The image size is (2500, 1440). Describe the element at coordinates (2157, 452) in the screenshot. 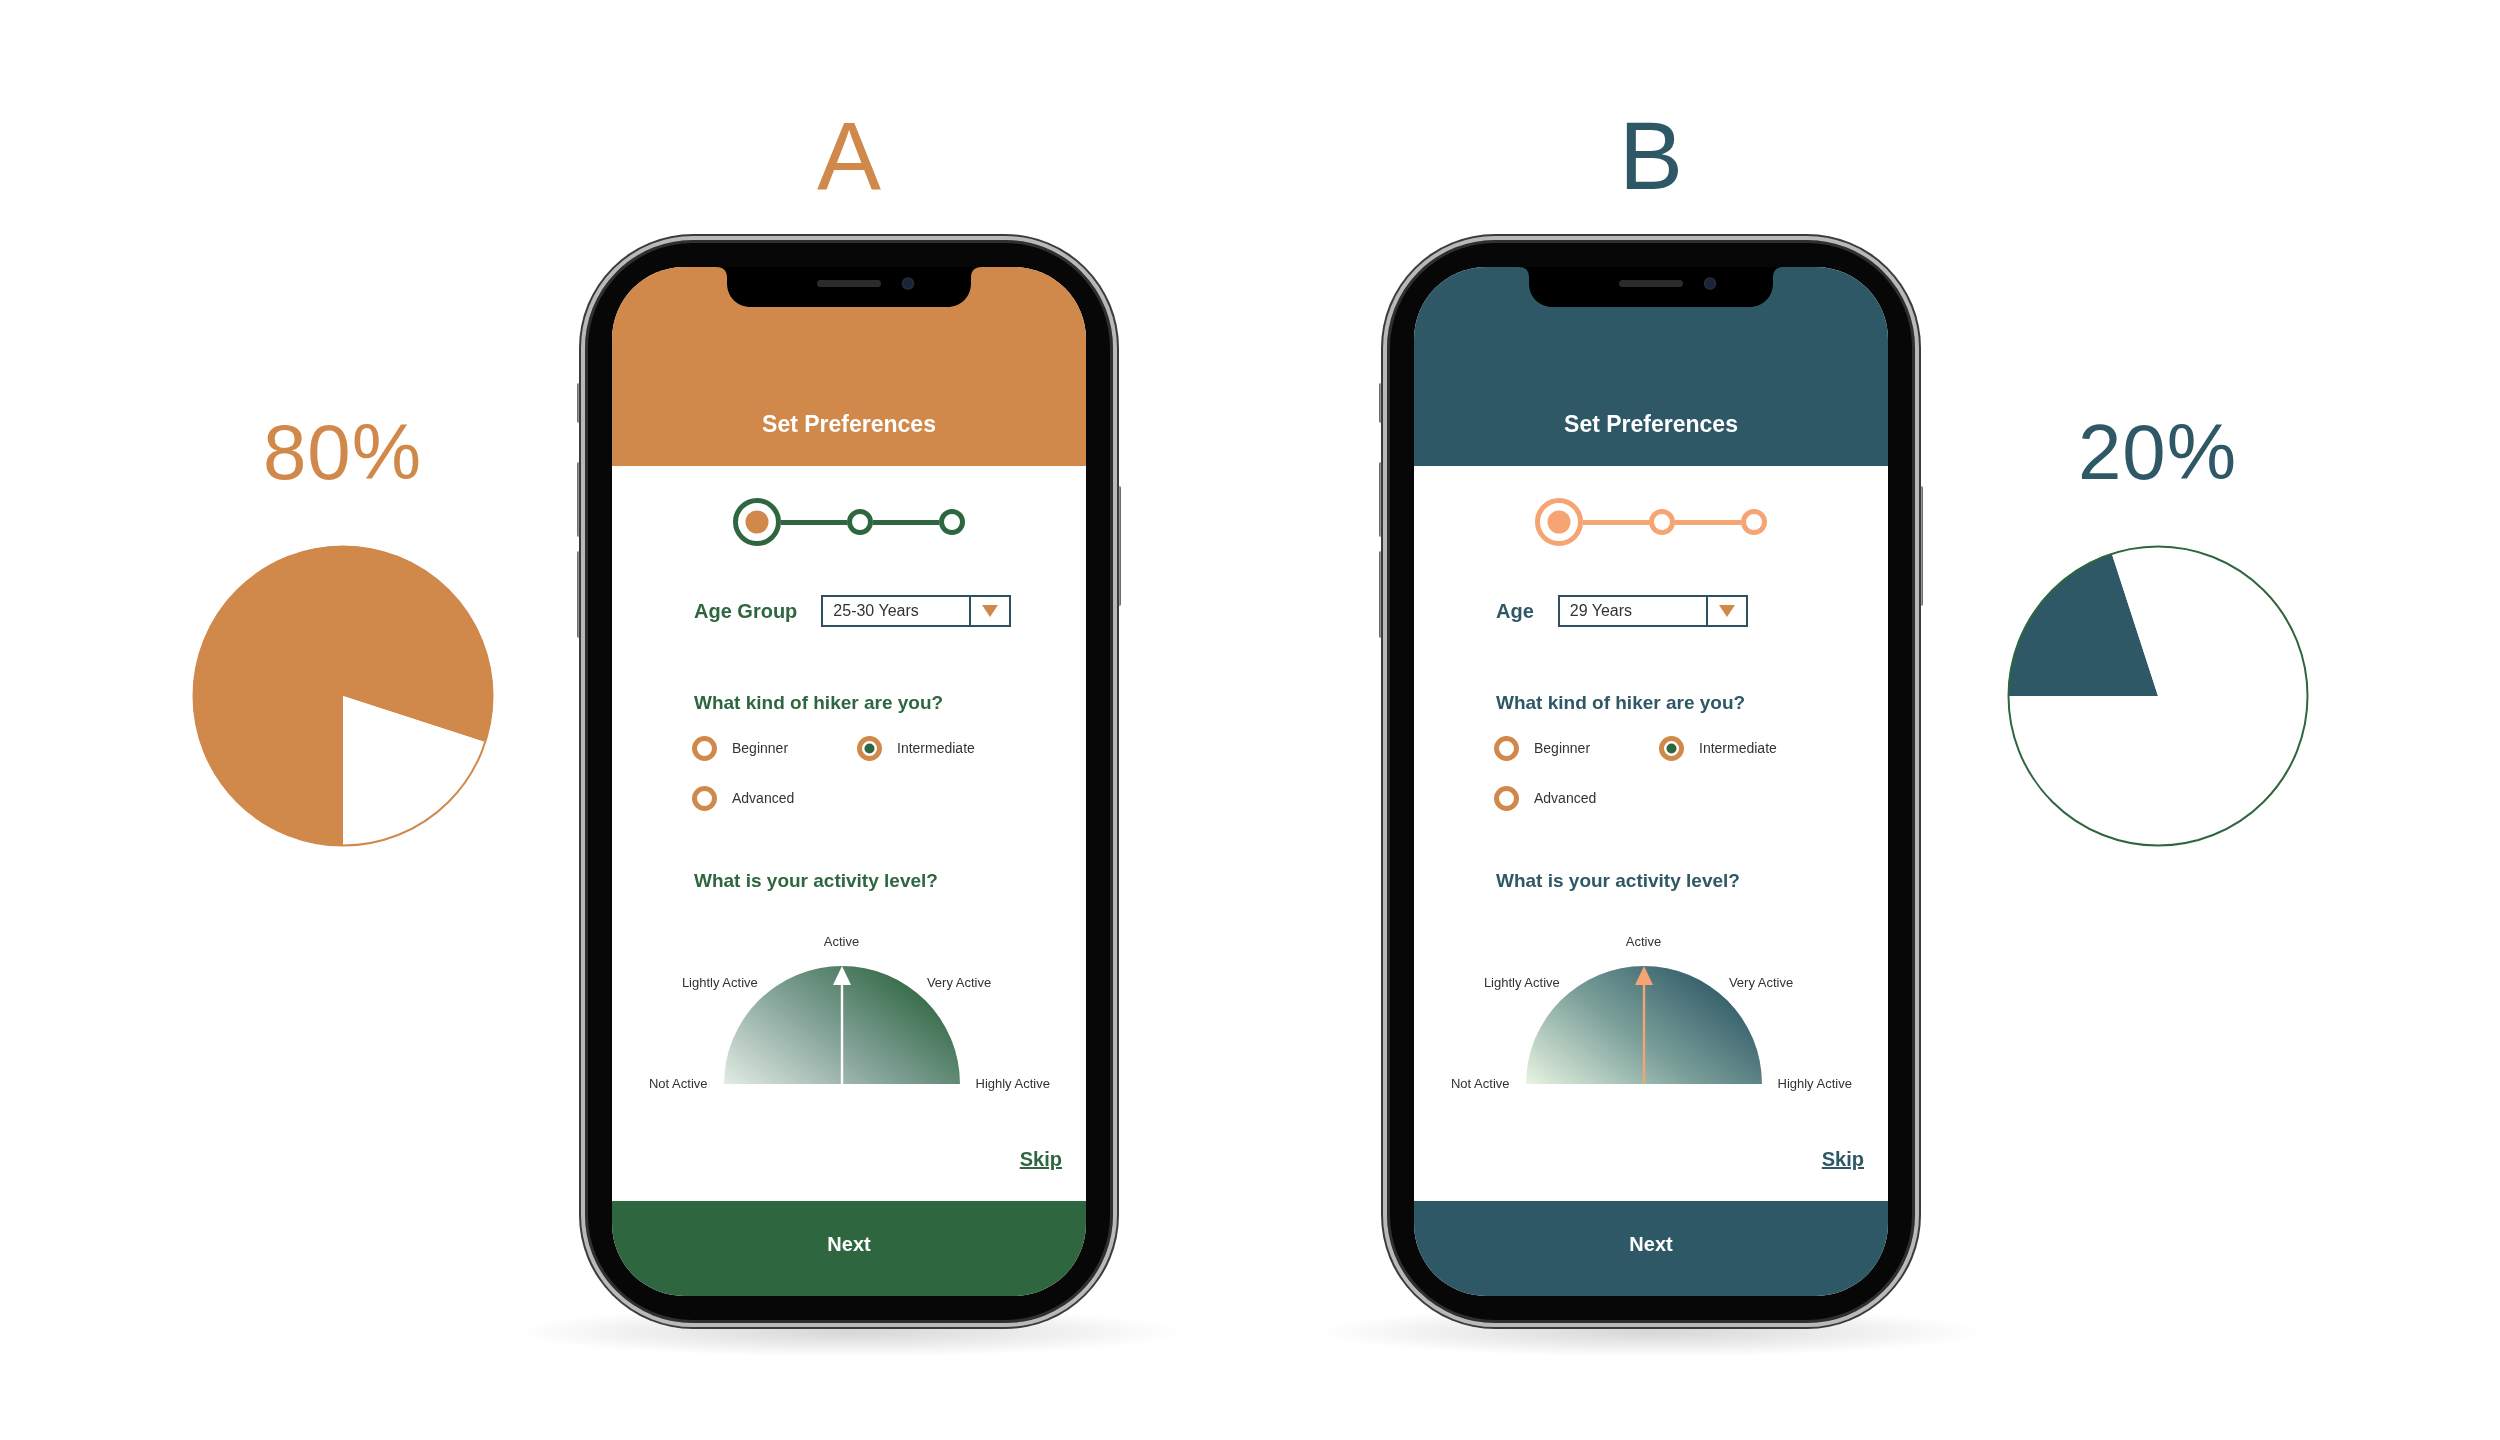

I see `percentage-label: 20%` at that location.